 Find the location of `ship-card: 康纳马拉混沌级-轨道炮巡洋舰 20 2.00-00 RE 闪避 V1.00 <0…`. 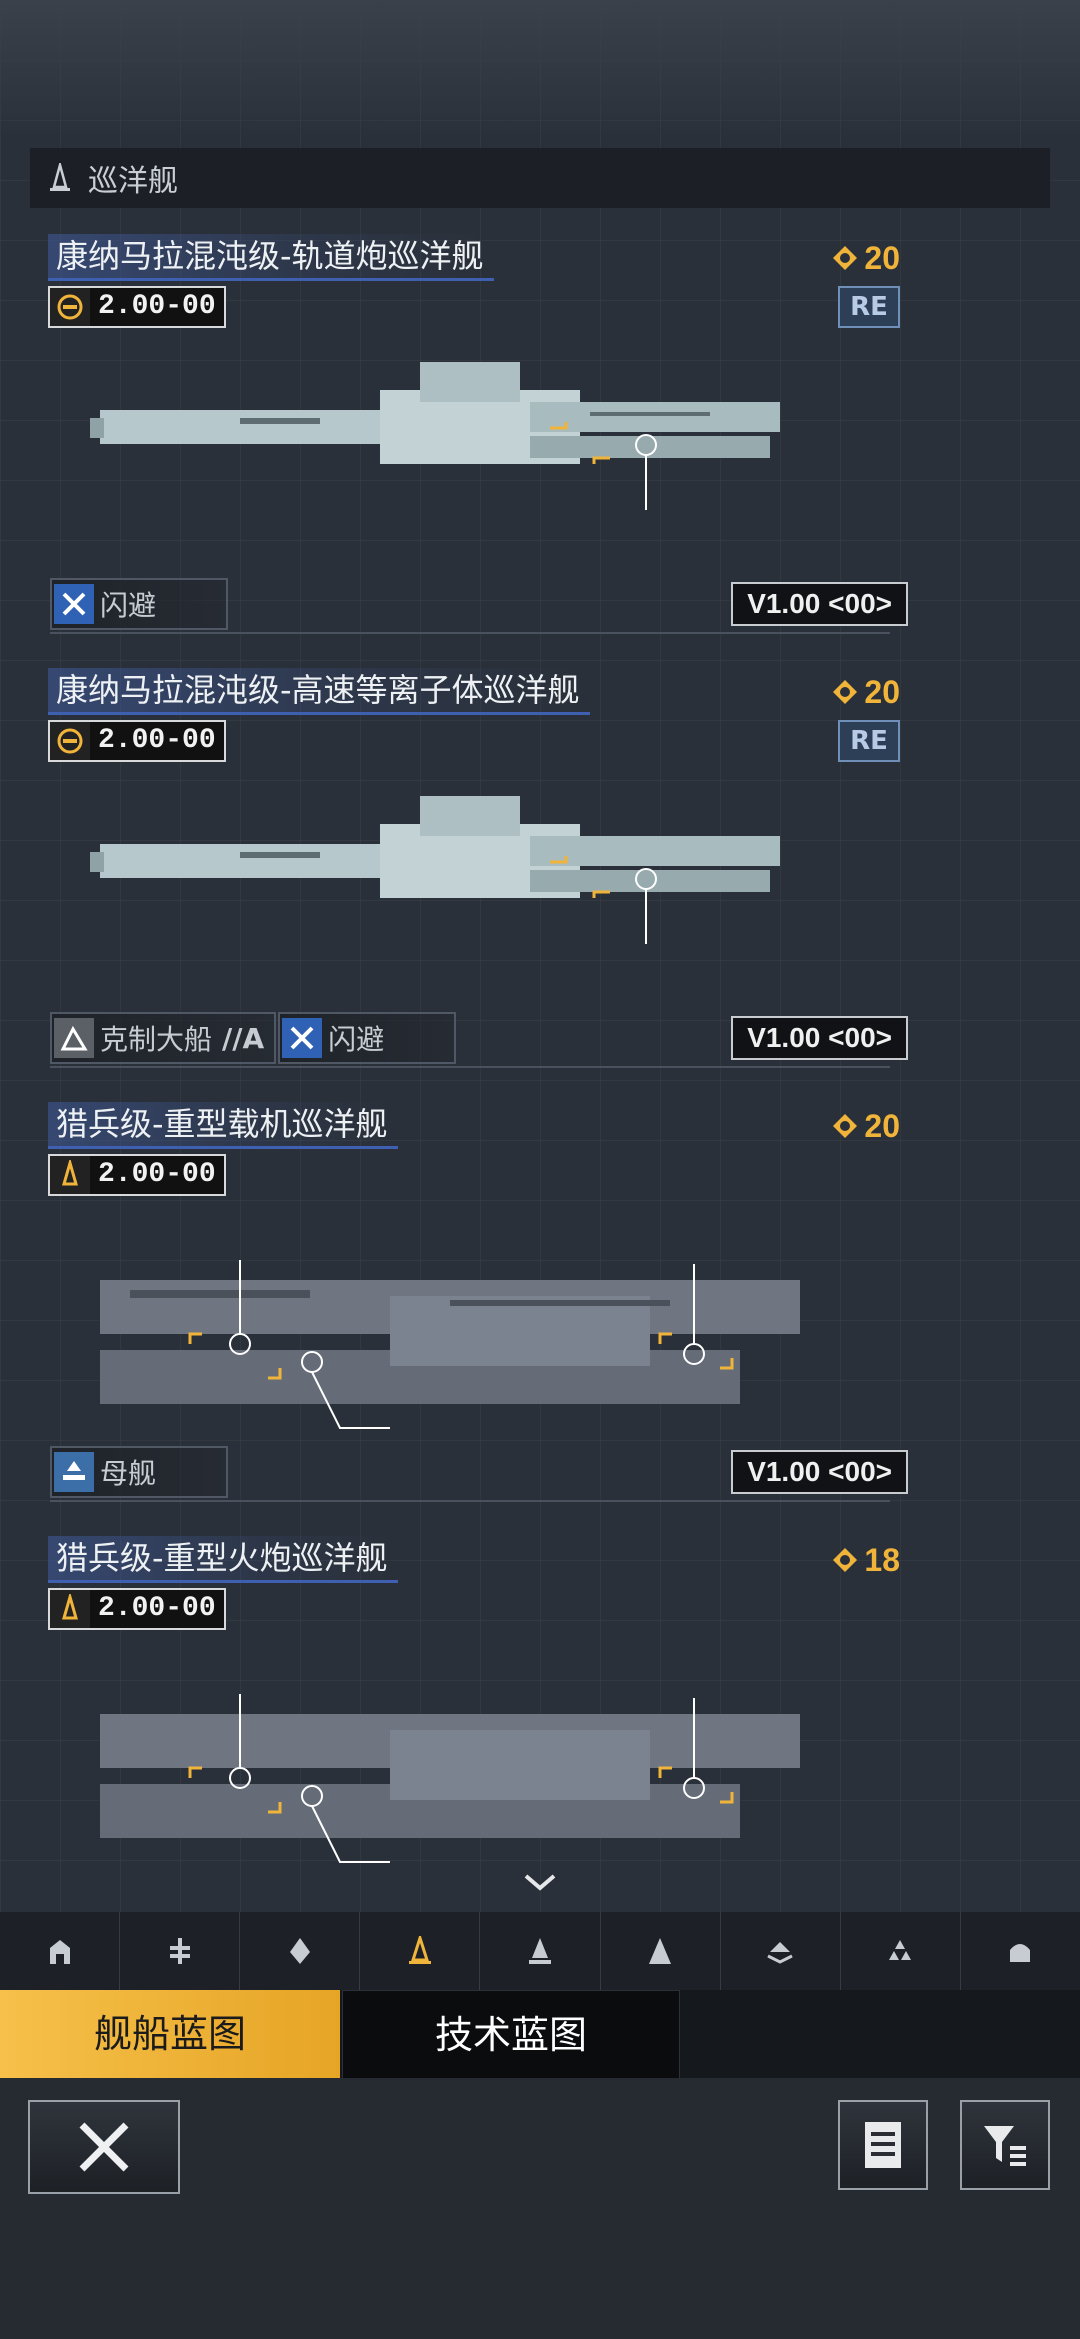

ship-card: 康纳马拉混沌级-轨道炮巡洋舰 20 2.00-00 RE 闪避 V1.00 <0… is located at coordinates (469, 444).